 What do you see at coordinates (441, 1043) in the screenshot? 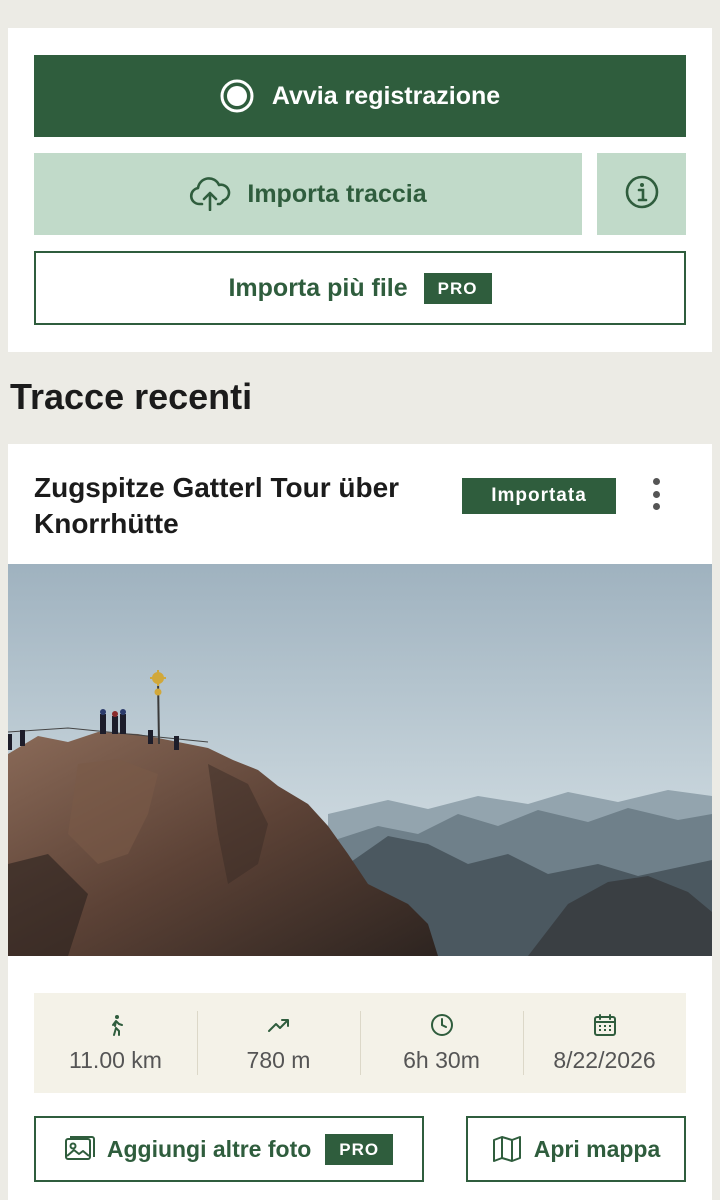
I see `duration-stat: 6h 30m` at bounding box center [441, 1043].